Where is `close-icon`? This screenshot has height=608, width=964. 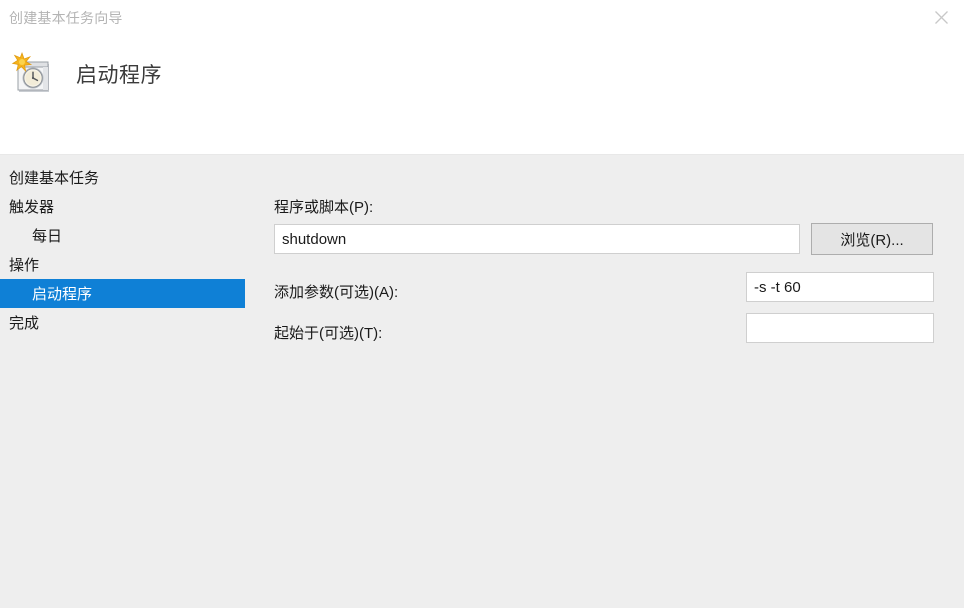 close-icon is located at coordinates (941, 17).